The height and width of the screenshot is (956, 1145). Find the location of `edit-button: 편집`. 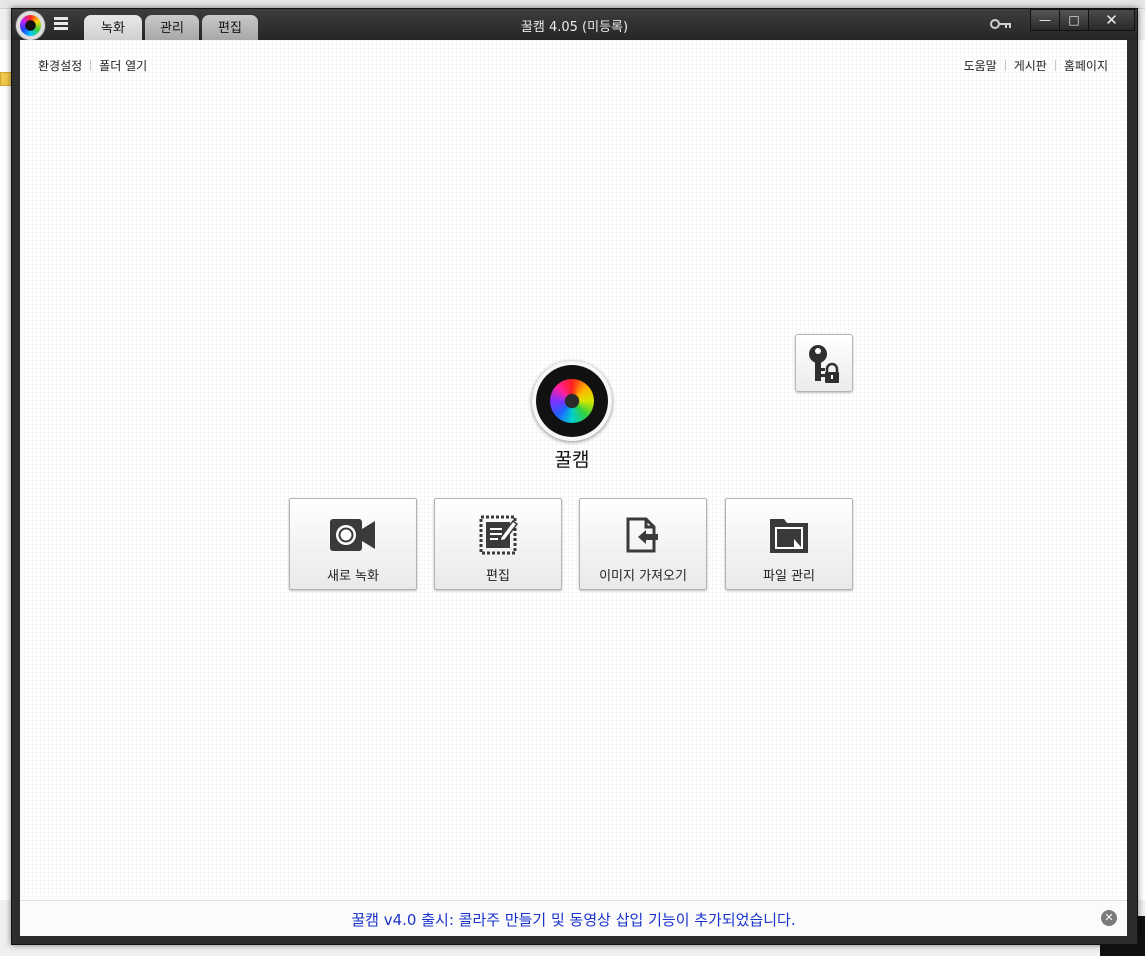

edit-button: 편집 is located at coordinates (498, 544).